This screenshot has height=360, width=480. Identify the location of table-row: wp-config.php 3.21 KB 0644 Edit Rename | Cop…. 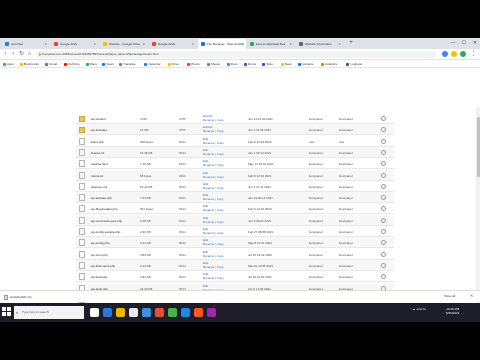
(235, 243).